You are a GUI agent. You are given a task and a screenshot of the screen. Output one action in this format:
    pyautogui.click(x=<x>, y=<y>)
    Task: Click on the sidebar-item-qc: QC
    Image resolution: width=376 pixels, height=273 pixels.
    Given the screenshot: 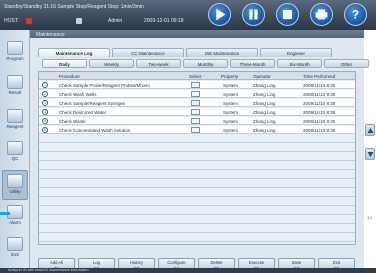 What is the action you would take?
    pyautogui.click(x=15, y=153)
    